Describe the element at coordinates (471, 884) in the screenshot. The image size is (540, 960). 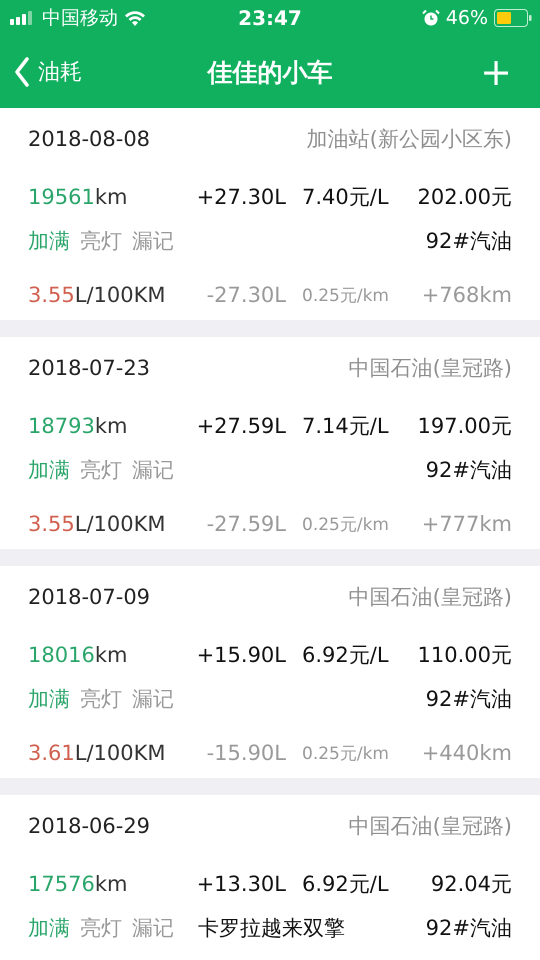
I see `total-cost: 92.04元` at that location.